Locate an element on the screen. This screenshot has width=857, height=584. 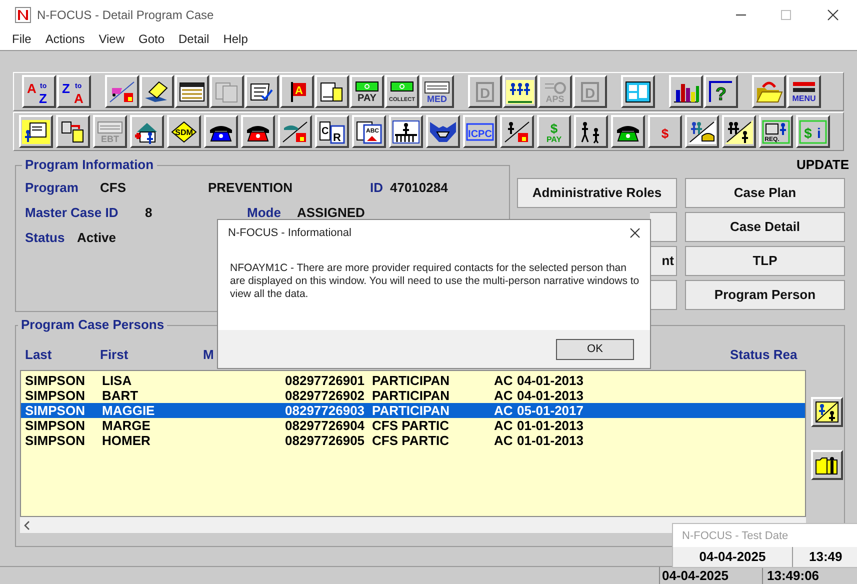
people-split-icon is located at coordinates (739, 132).